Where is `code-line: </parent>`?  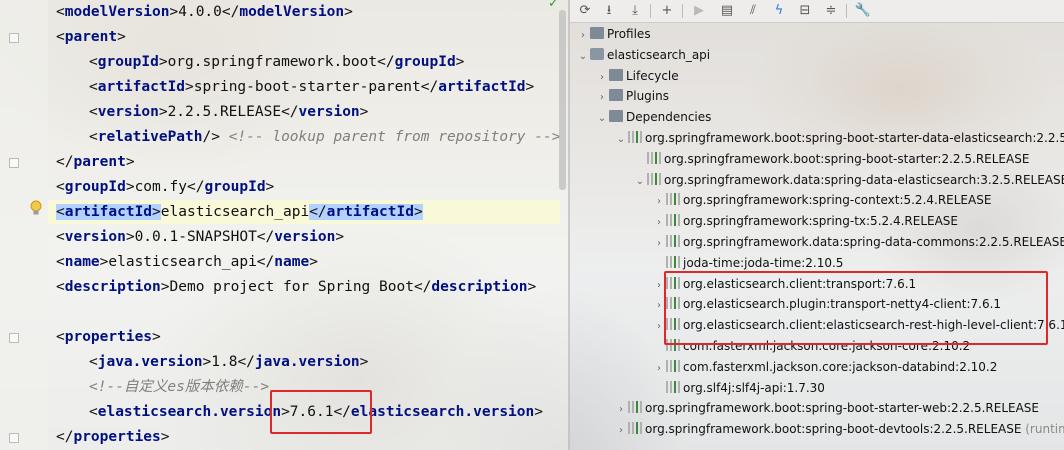 code-line: </parent> is located at coordinates (95, 162).